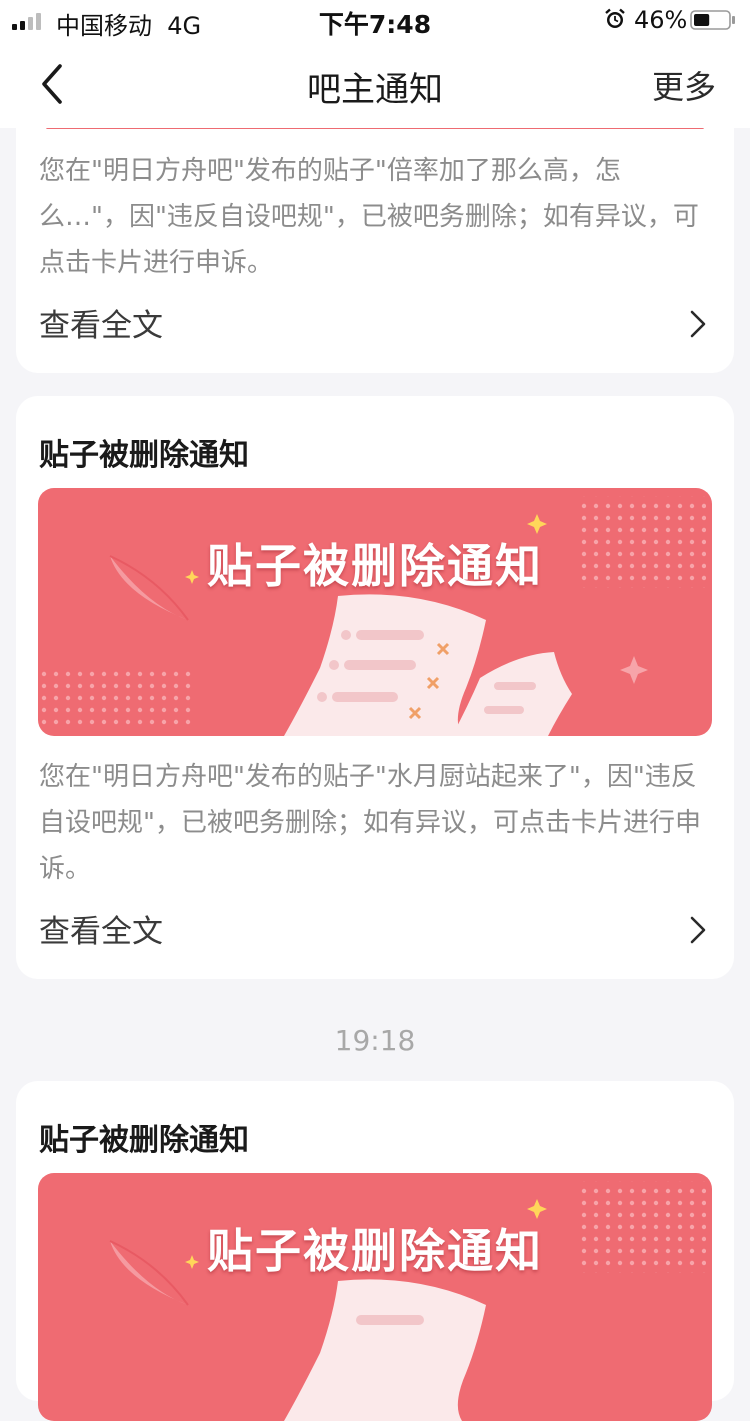 Image resolution: width=750 pixels, height=1421 pixels. I want to click on battery-icon, so click(712, 20).